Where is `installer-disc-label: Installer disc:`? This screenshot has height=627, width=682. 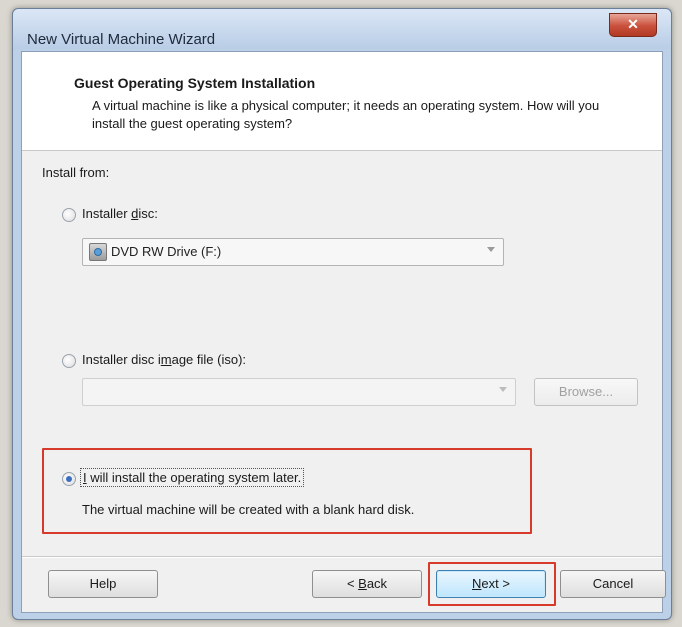 installer-disc-label: Installer disc: is located at coordinates (120, 213).